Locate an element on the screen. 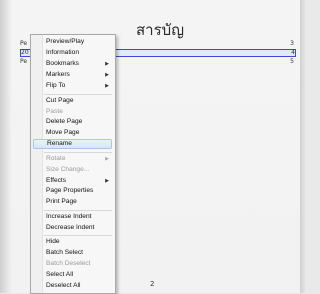 The image size is (320, 294). menu-item-select-all: Select All is located at coordinates (72, 275).